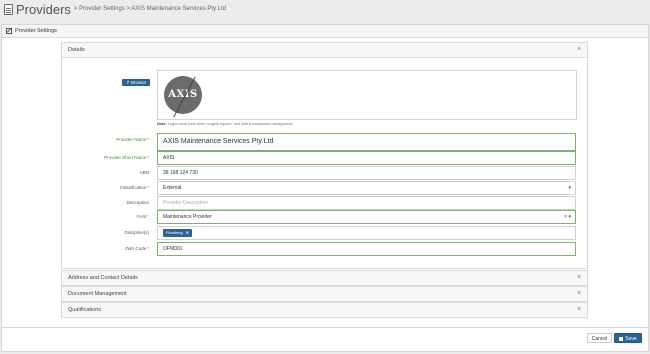 The height and width of the screenshot is (354, 650). Describe the element at coordinates (8, 9) in the screenshot. I see `document-icon` at that location.